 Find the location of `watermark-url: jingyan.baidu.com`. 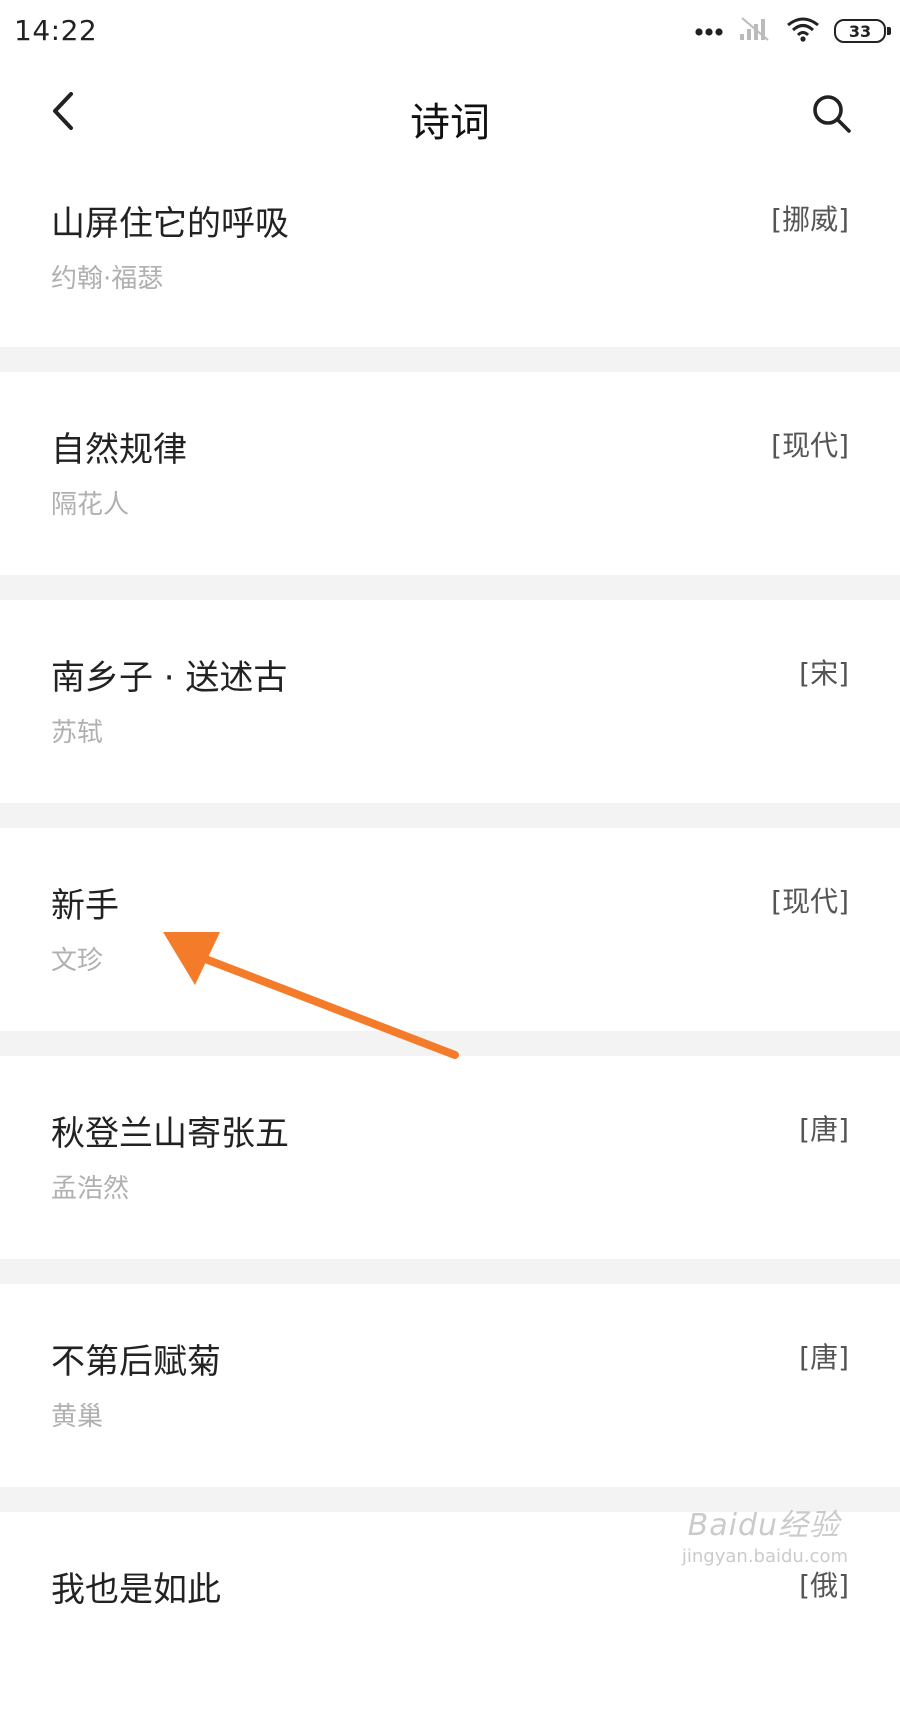

watermark-url: jingyan.baidu.com is located at coordinates (764, 1556).